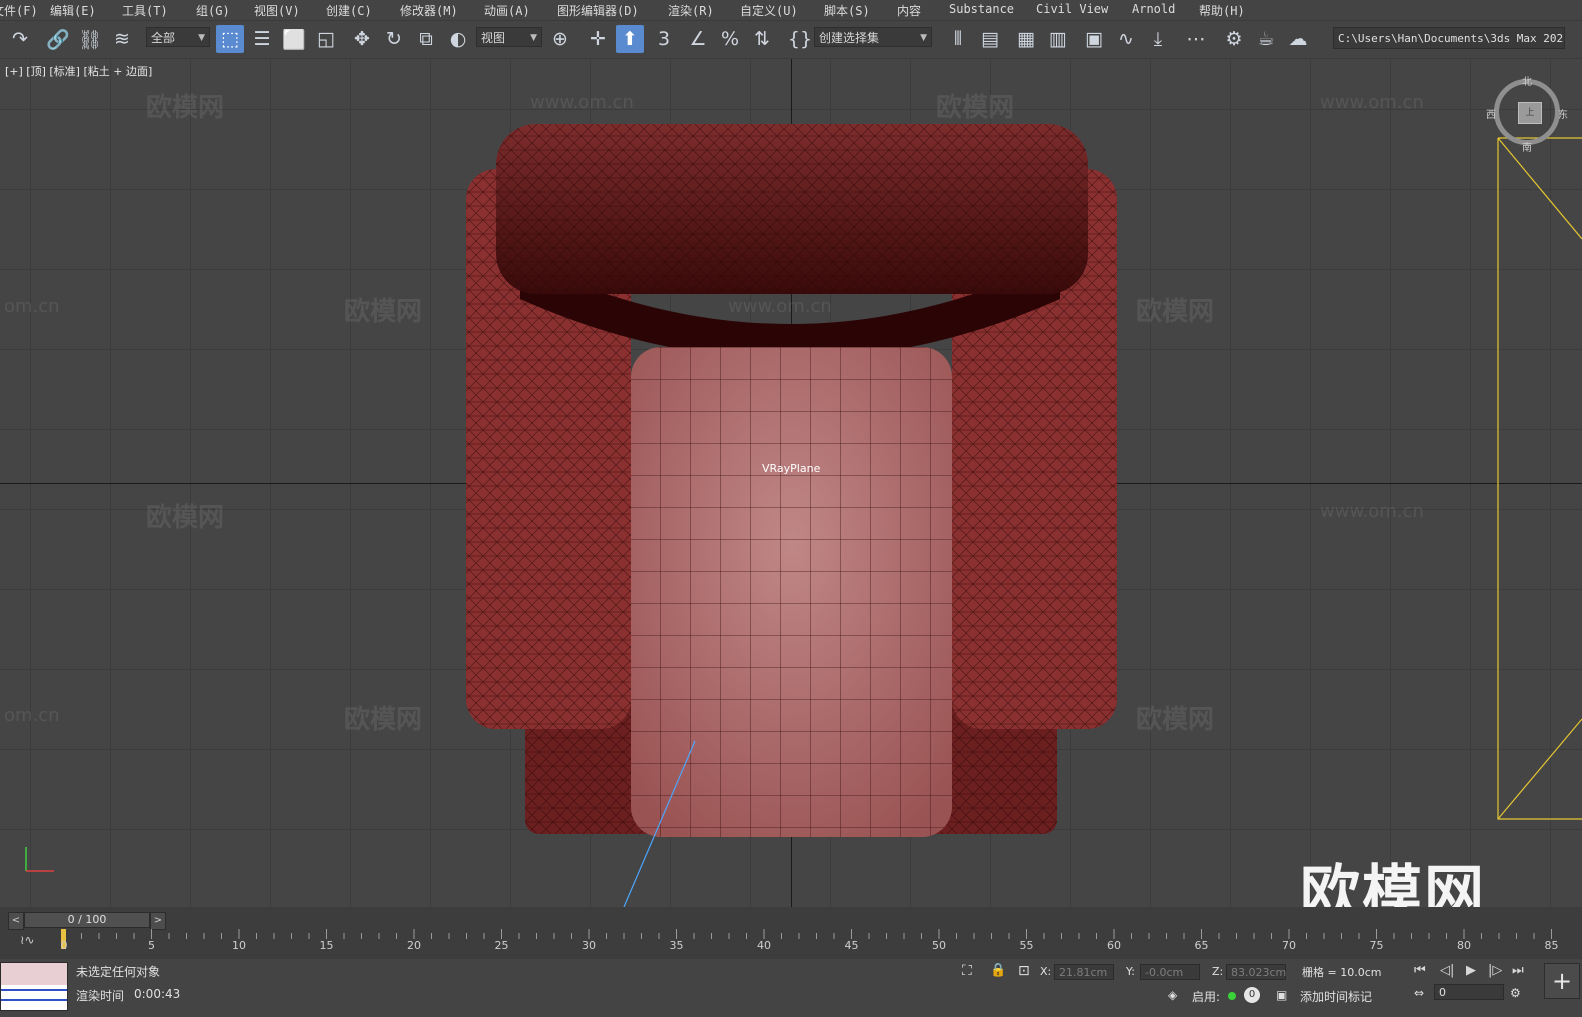 The image size is (1582, 1017). I want to click on go-to-end-icon: ⏭, so click(1518, 970).